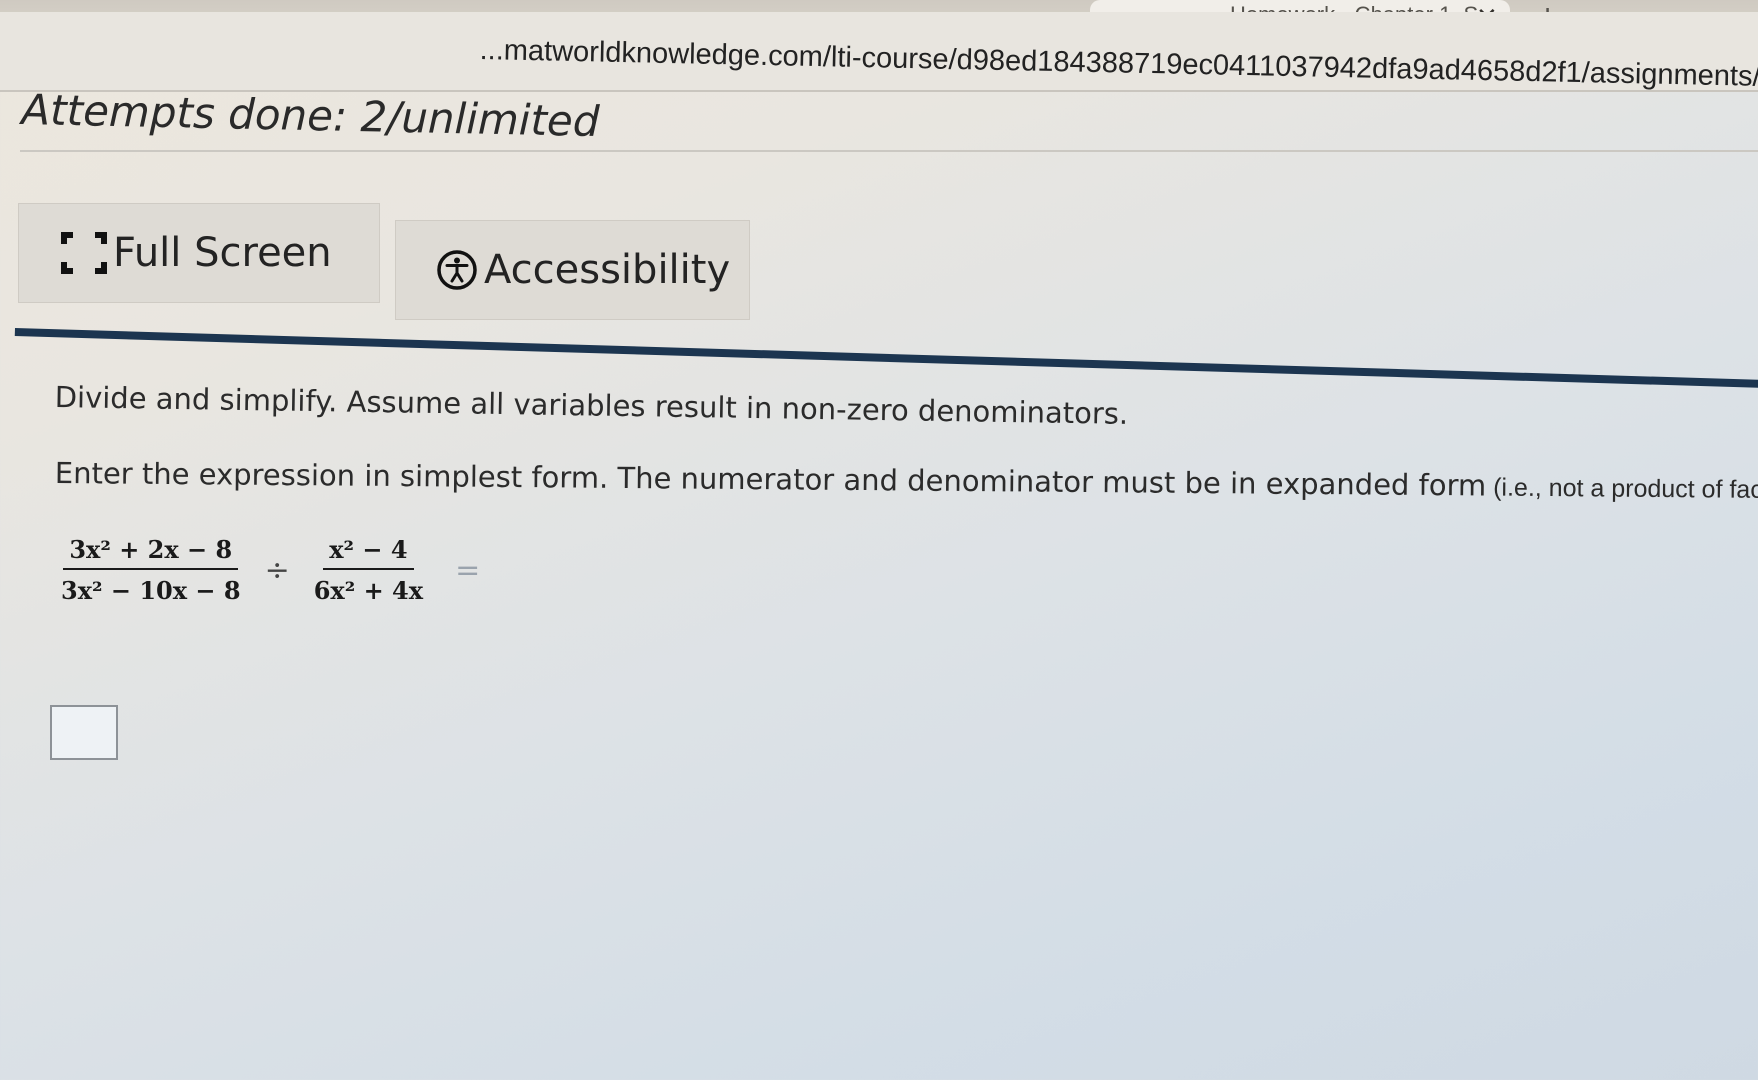 The image size is (1758, 1080). Describe the element at coordinates (151, 590) in the screenshot. I see `left-denominator: 3x² − 10x − 8` at that location.